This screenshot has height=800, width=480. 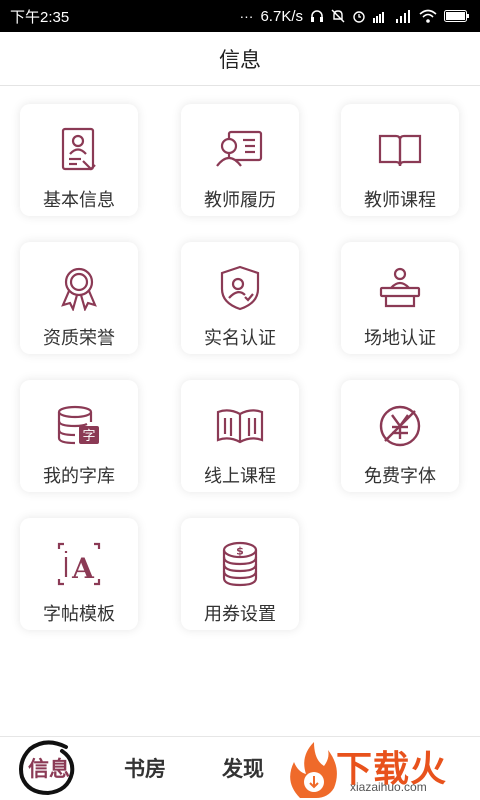 What do you see at coordinates (79, 288) in the screenshot?
I see `medal-icon` at bounding box center [79, 288].